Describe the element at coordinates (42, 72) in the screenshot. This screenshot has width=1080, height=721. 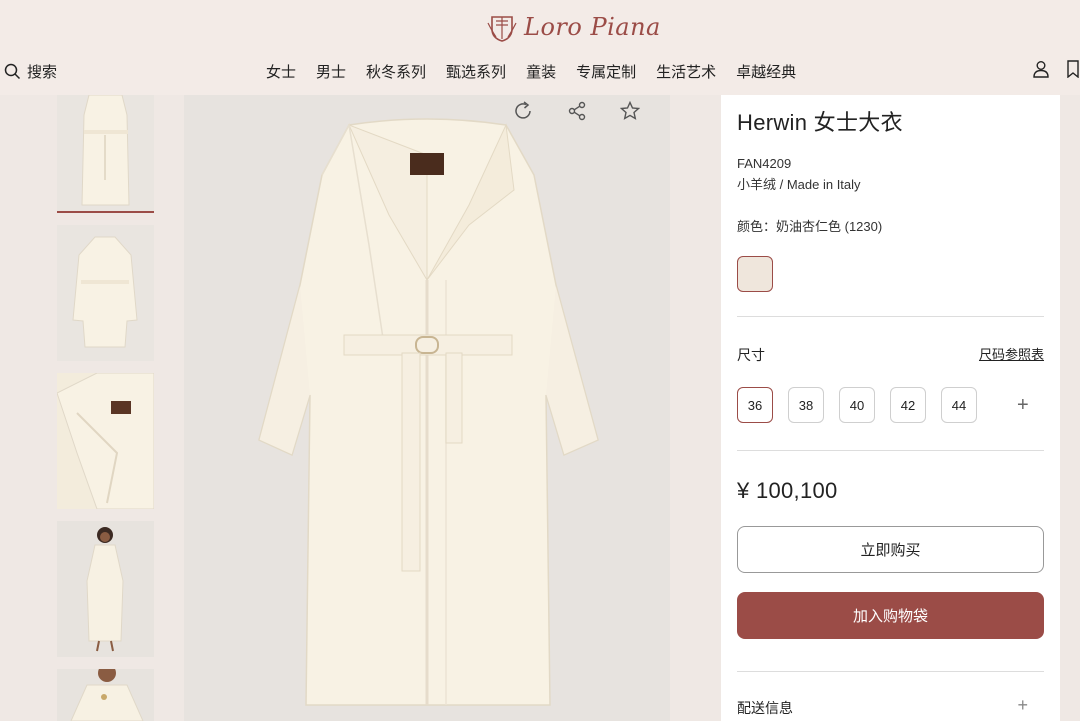
I see `search-label: 搜索` at that location.